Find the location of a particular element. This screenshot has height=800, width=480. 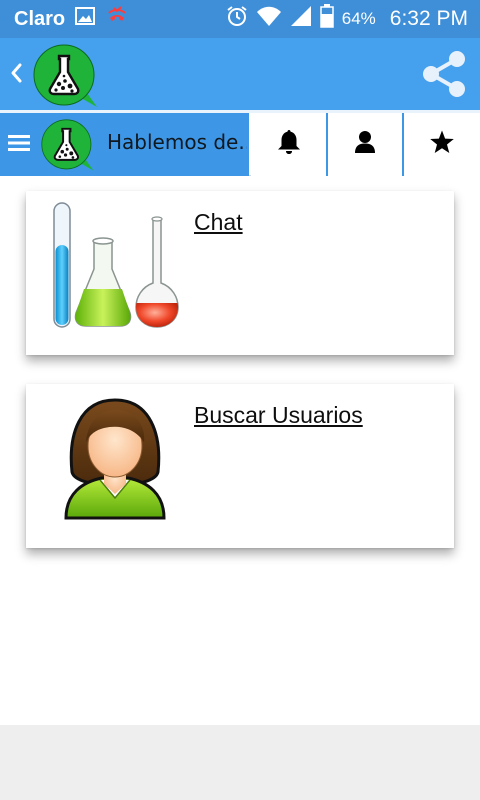

status-left: Claro is located at coordinates (71, 19).